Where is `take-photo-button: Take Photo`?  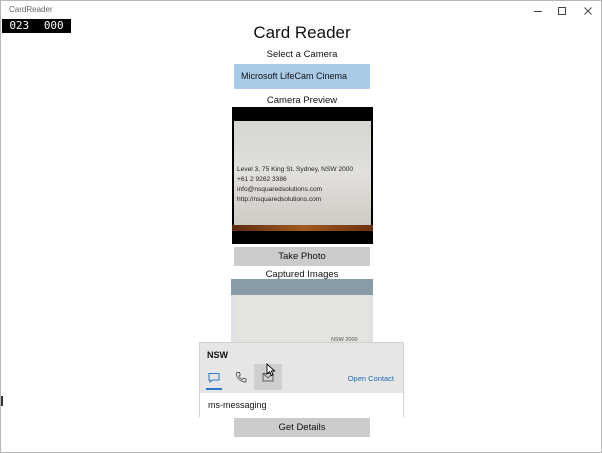 take-photo-button: Take Photo is located at coordinates (302, 256).